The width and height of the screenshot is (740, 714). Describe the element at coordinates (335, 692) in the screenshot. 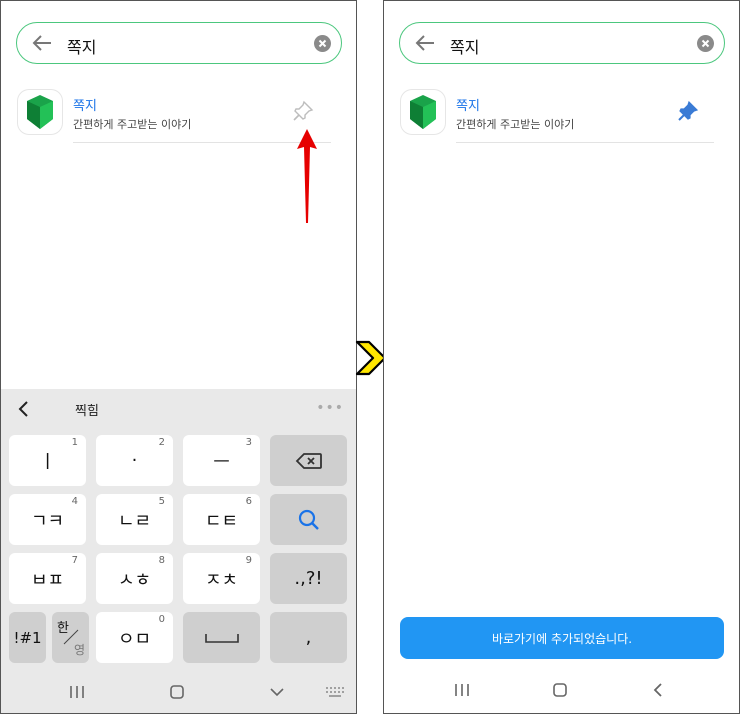

I see `keyboard-icon` at that location.